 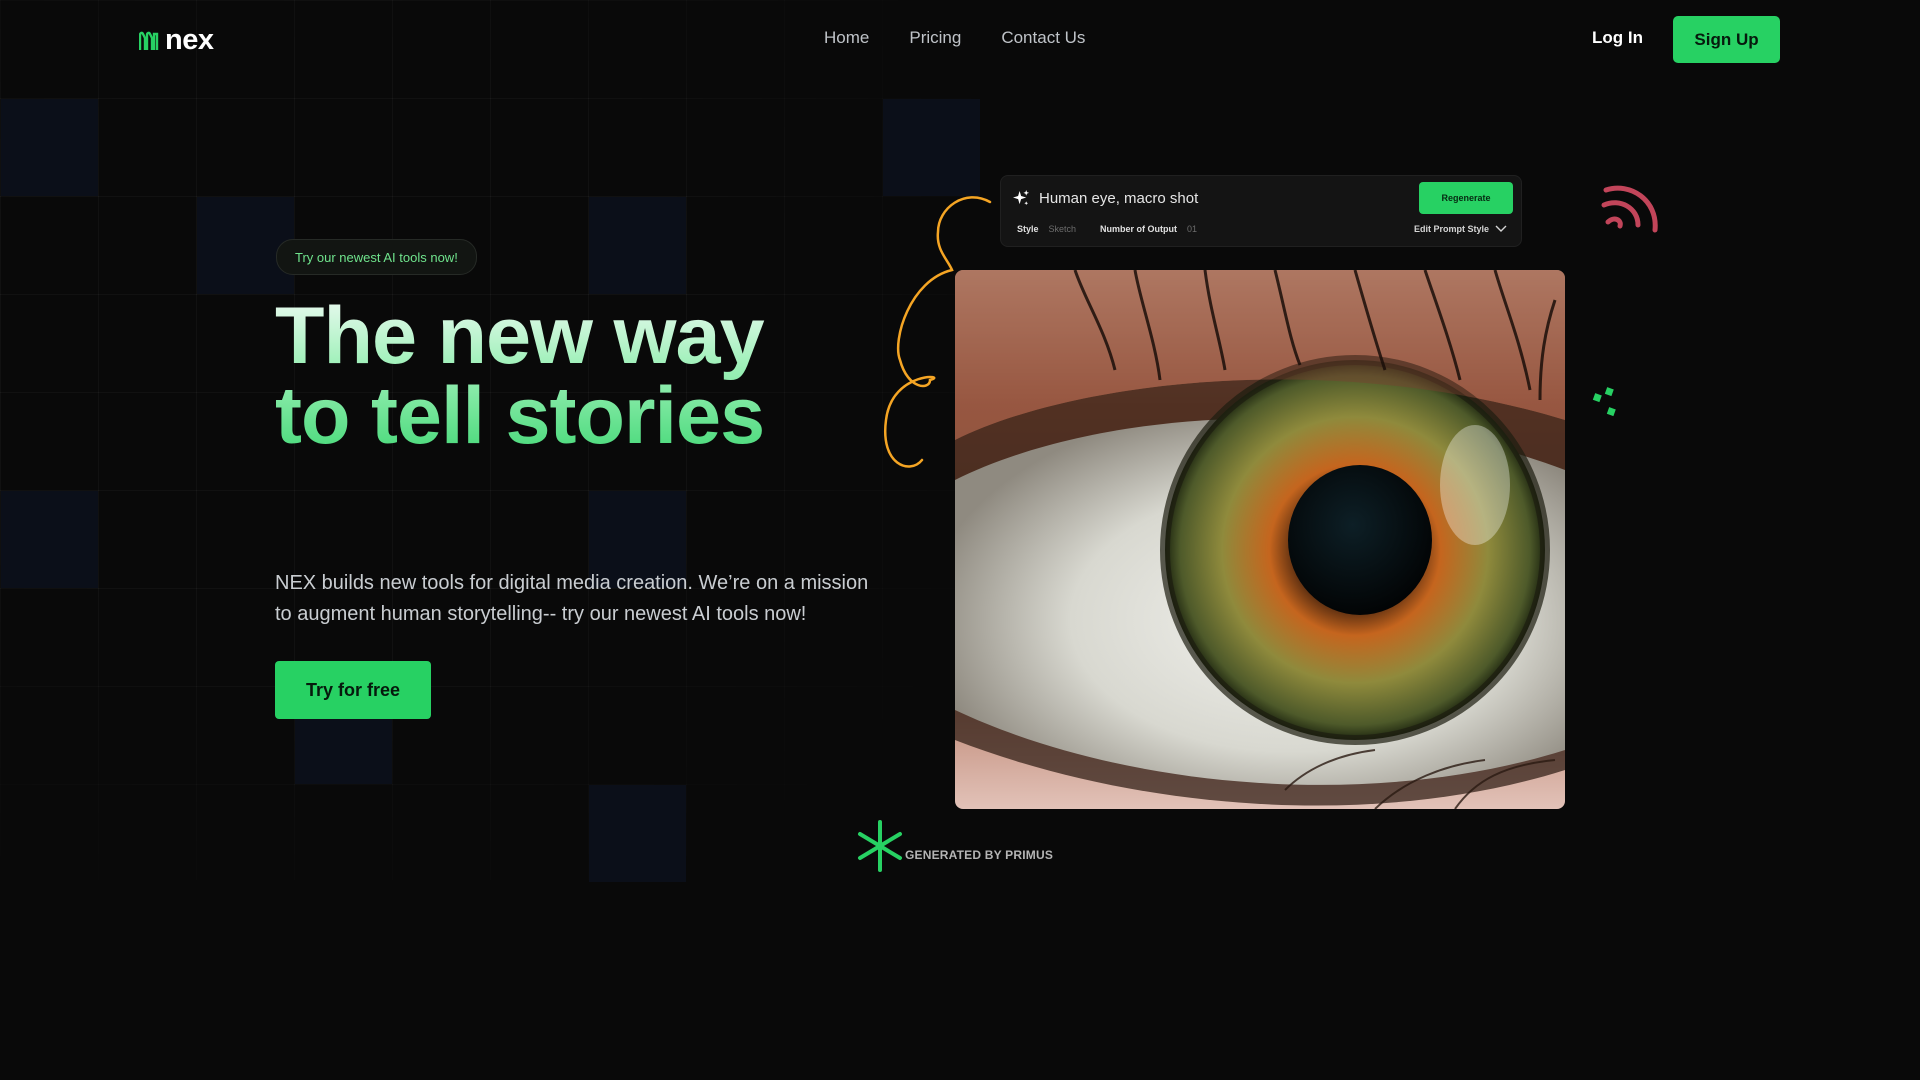 What do you see at coordinates (1451, 229) in the screenshot?
I see `edit-prompt-style-label: Edit Prompt Style` at bounding box center [1451, 229].